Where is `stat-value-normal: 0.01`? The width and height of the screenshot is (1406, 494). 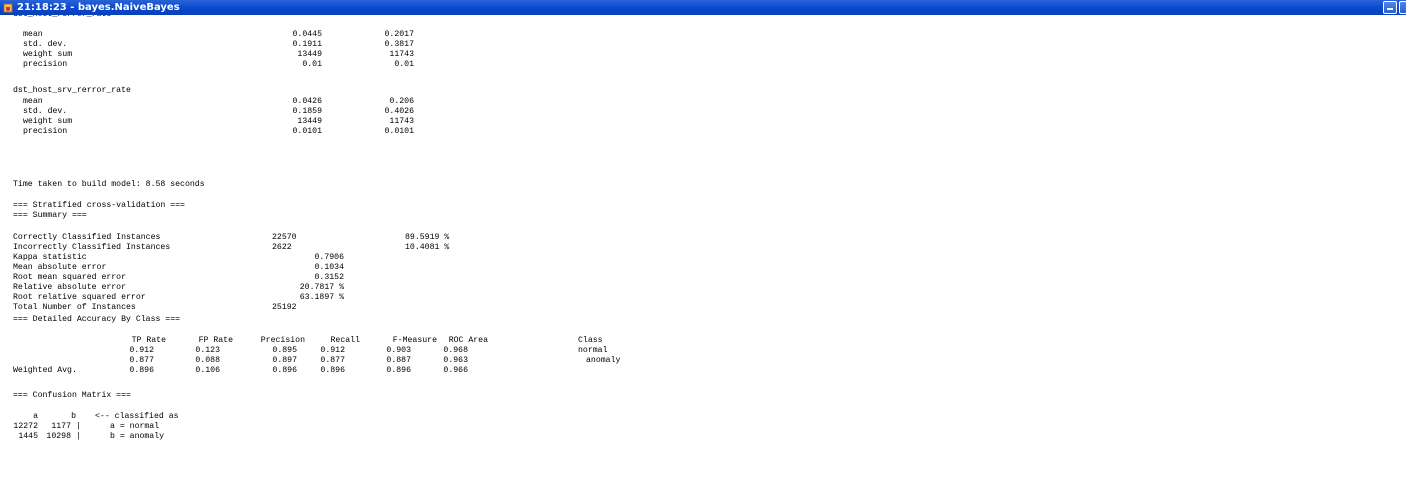
stat-value-normal: 0.01 is located at coordinates (312, 64).